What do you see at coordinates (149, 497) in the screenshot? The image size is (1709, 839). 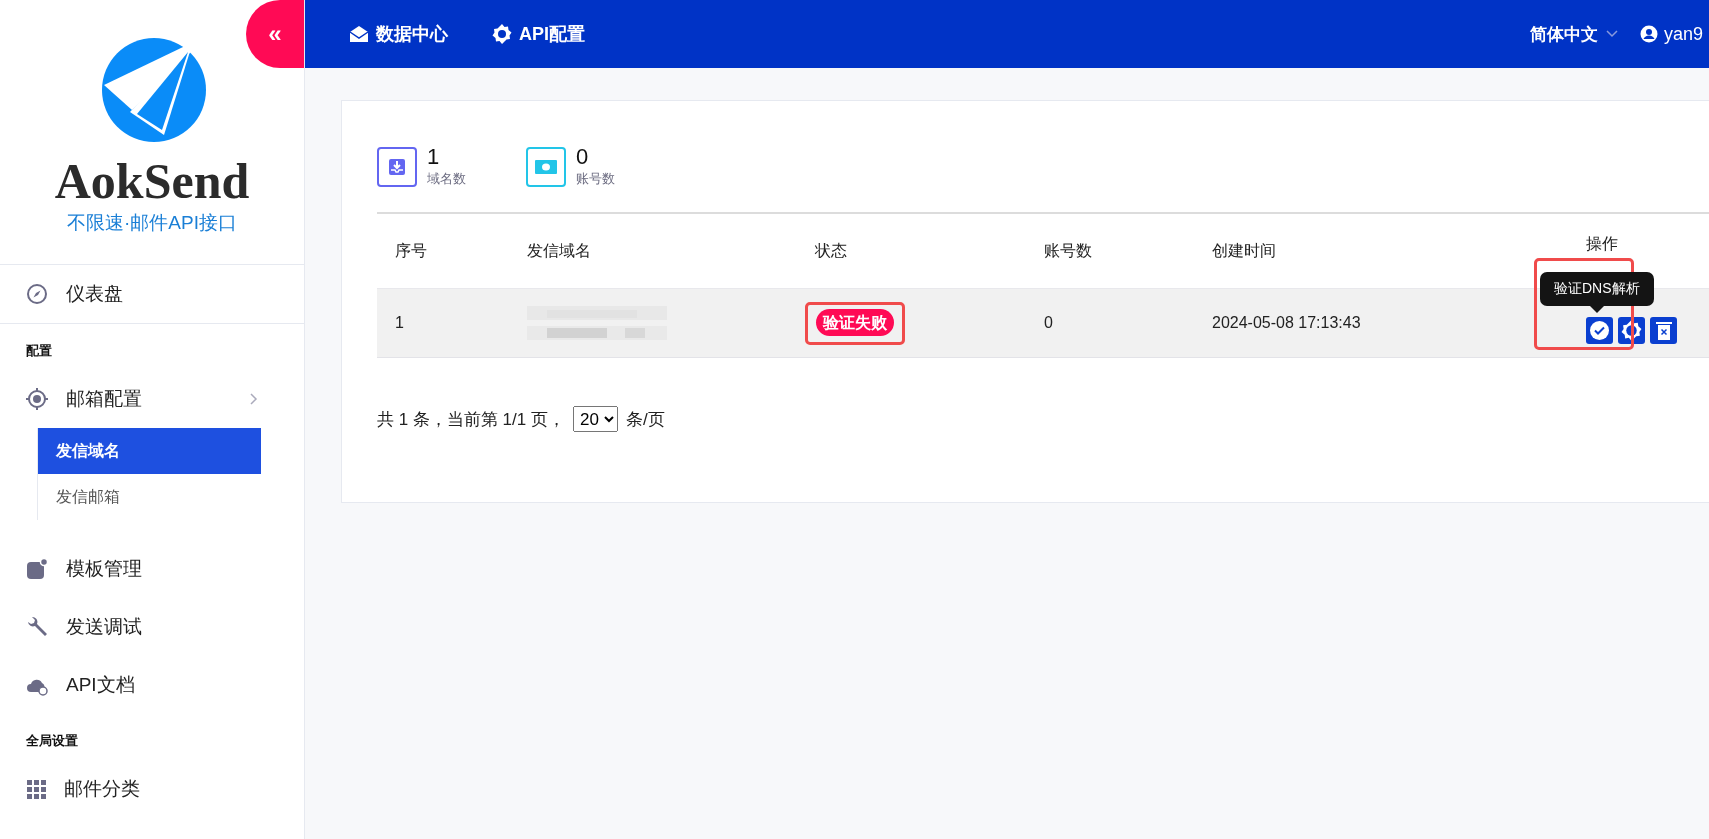 I see `sidebar-subitem: 发信邮箱` at bounding box center [149, 497].